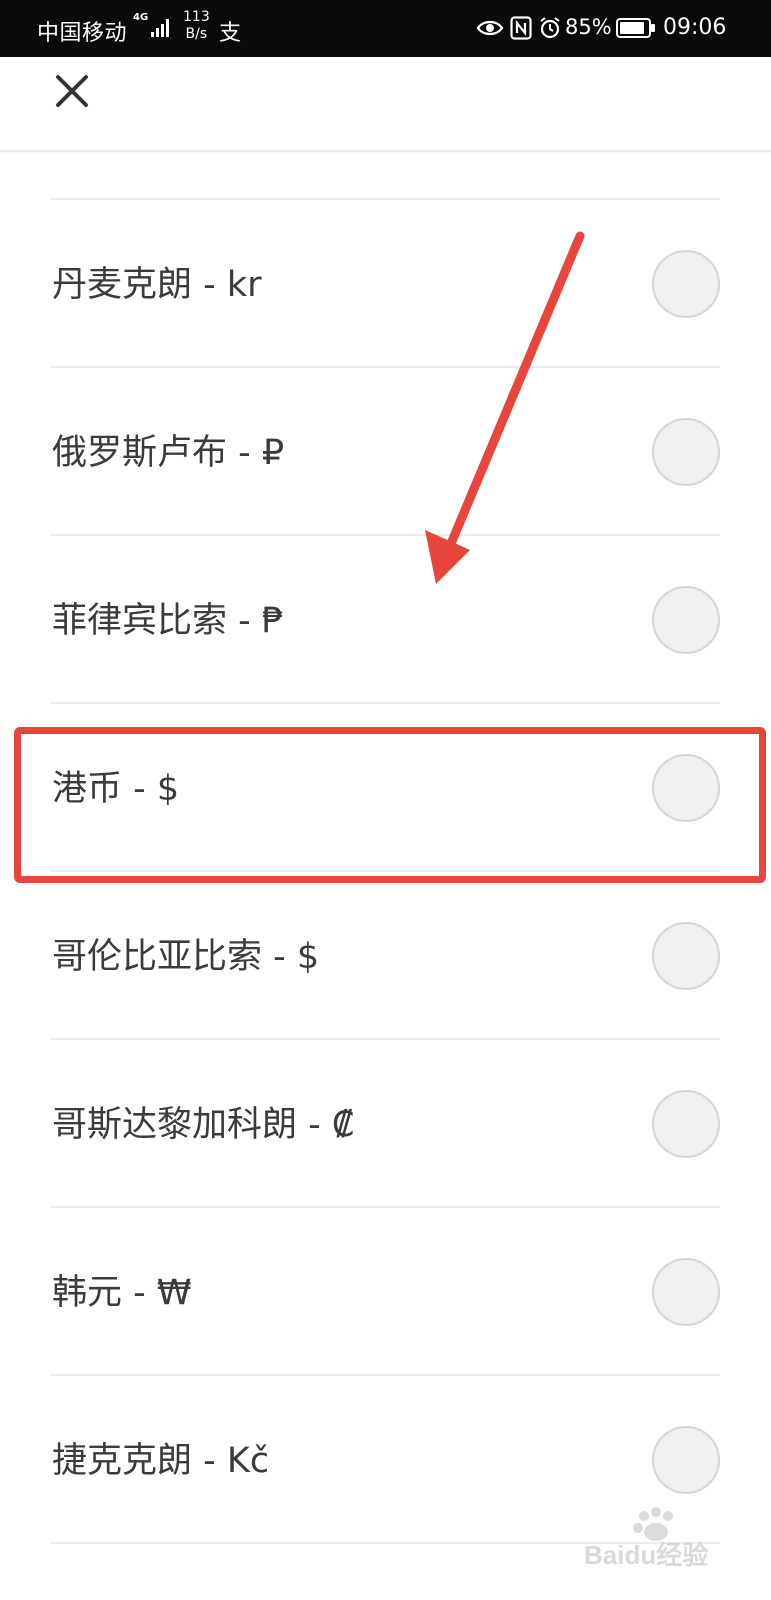  I want to click on alarm-icon, so click(550, 28).